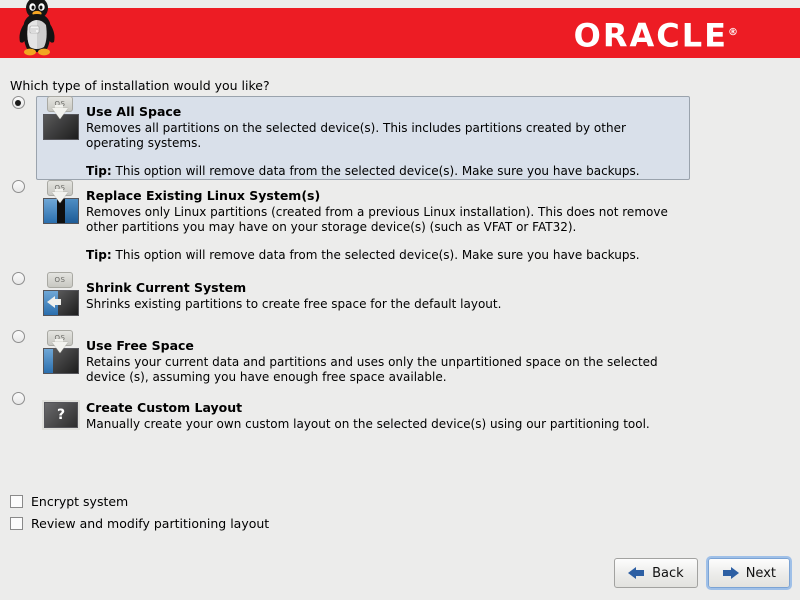  What do you see at coordinates (733, 32) in the screenshot?
I see `registered-trademark-mark: ®` at bounding box center [733, 32].